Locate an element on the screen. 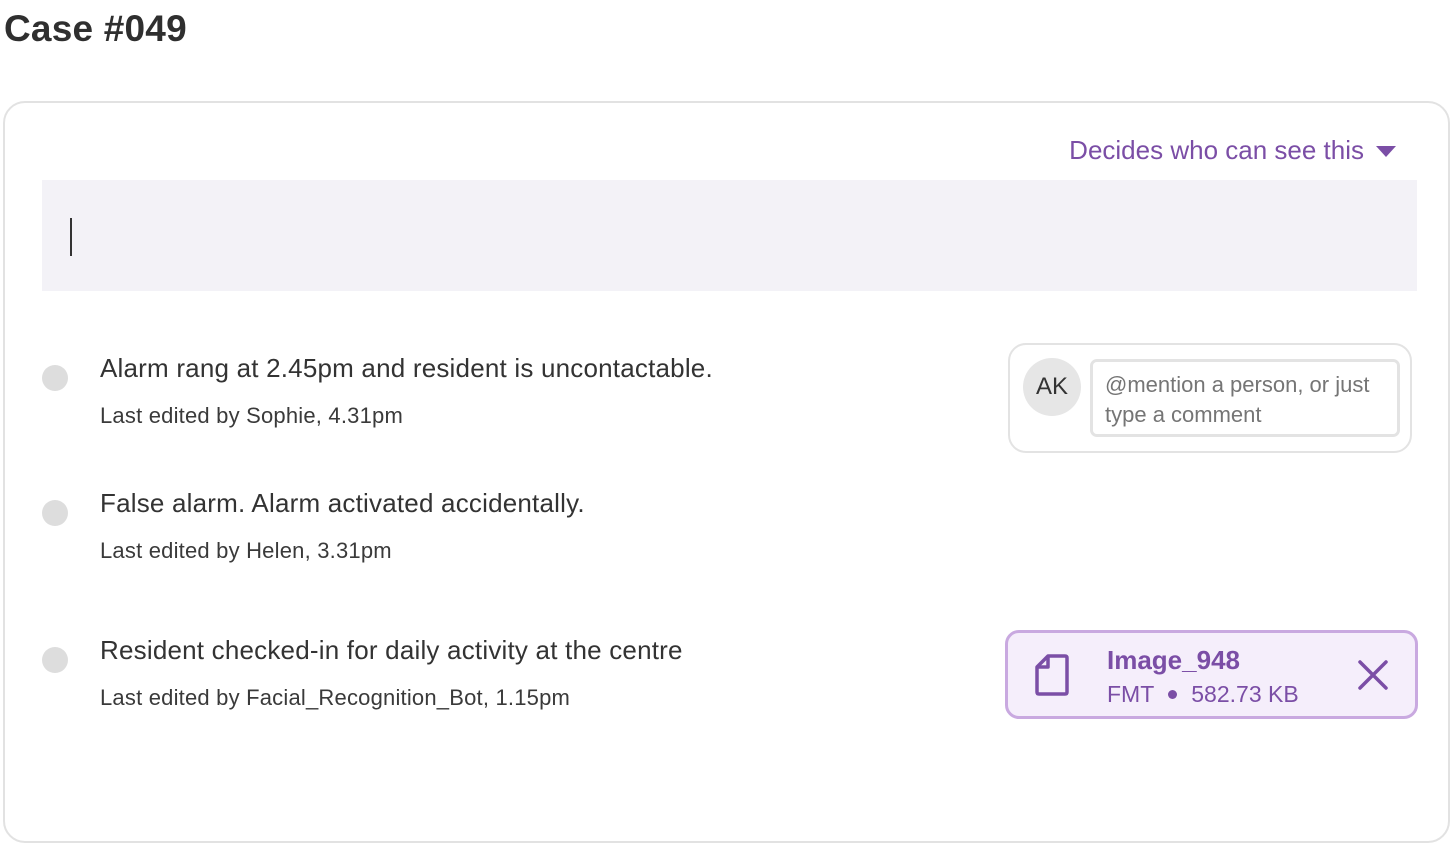 The height and width of the screenshot is (846, 1452). close-icon is located at coordinates (1373, 677).